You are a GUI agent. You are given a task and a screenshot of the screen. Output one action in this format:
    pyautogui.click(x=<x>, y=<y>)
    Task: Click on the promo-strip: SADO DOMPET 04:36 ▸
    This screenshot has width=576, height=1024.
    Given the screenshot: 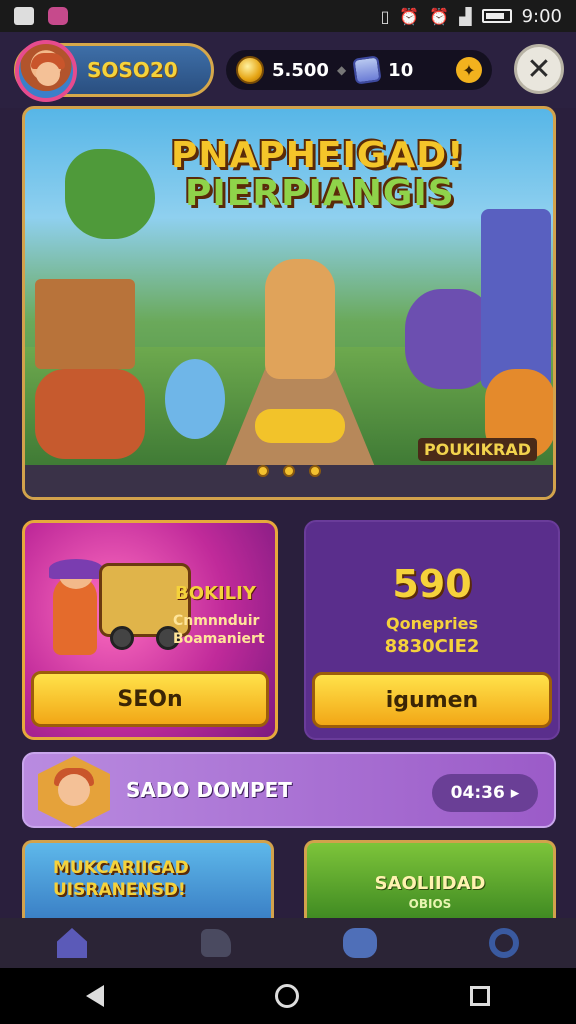 What is the action you would take?
    pyautogui.click(x=289, y=790)
    